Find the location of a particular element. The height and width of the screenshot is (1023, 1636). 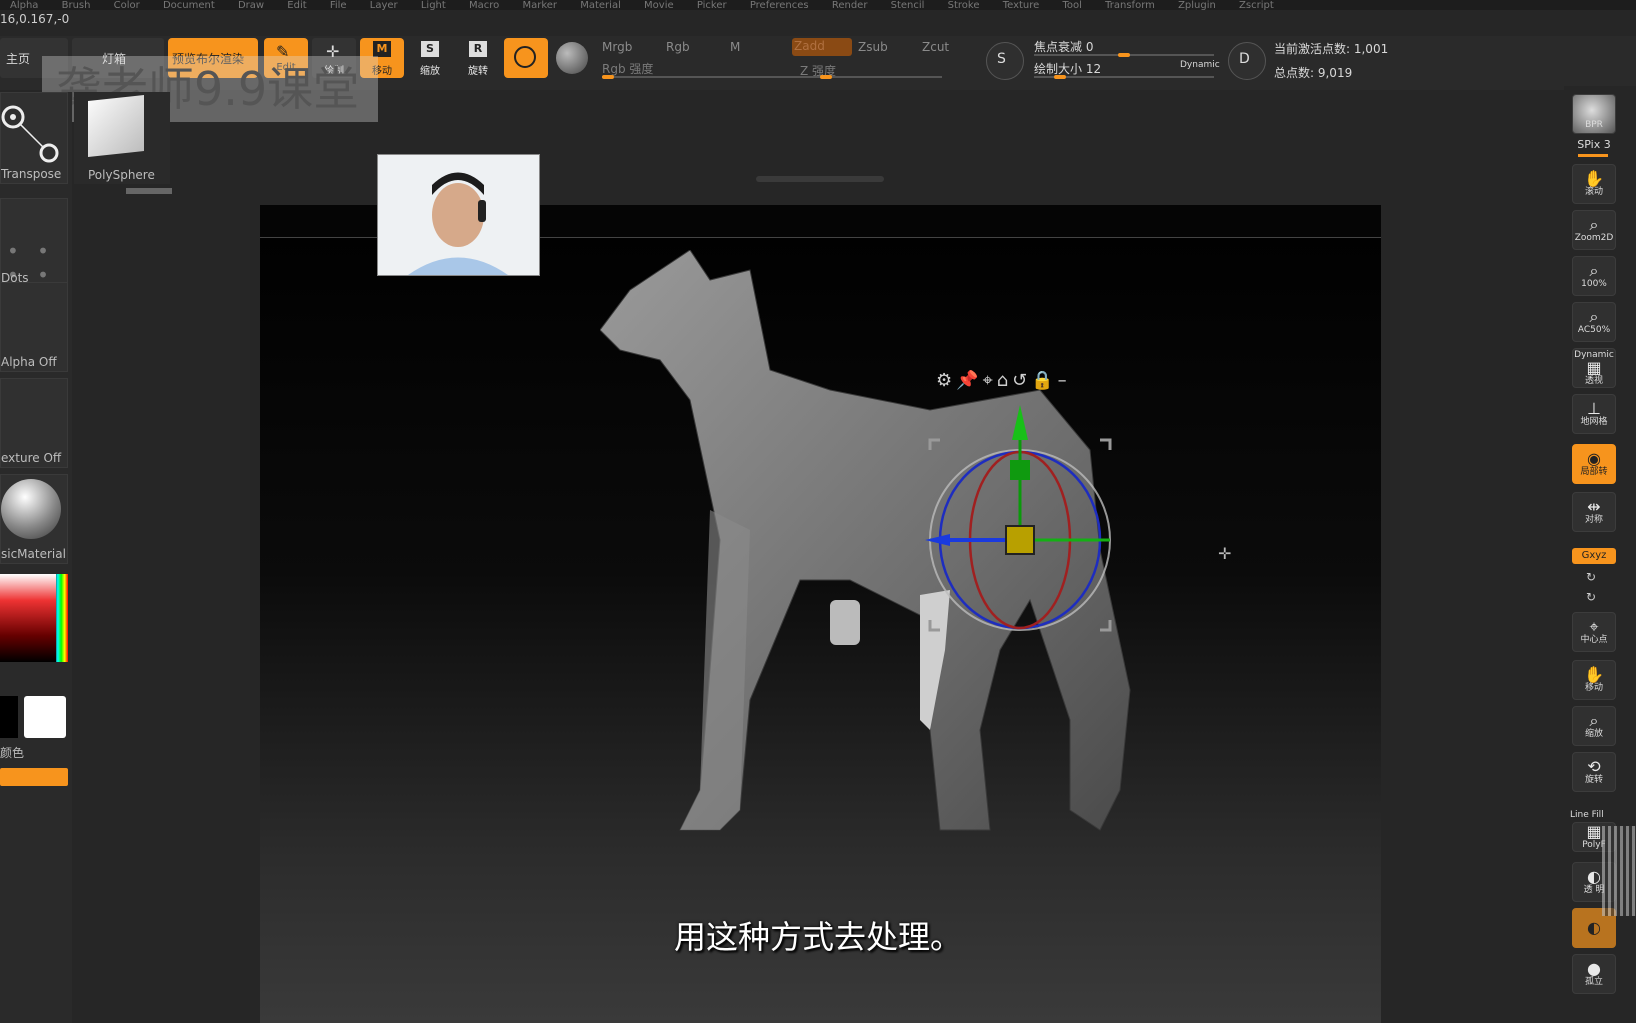

menu-item: Texture is located at coordinates (1021, 6).